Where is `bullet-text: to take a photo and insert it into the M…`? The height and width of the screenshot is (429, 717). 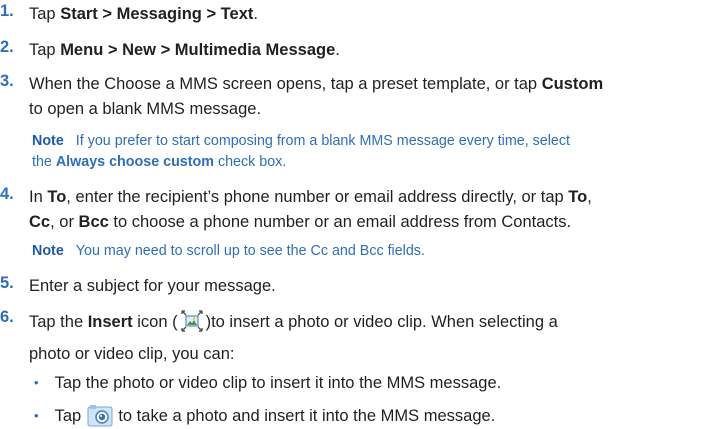
bullet-text: to take a photo and insert it into the M… is located at coordinates (304, 416).